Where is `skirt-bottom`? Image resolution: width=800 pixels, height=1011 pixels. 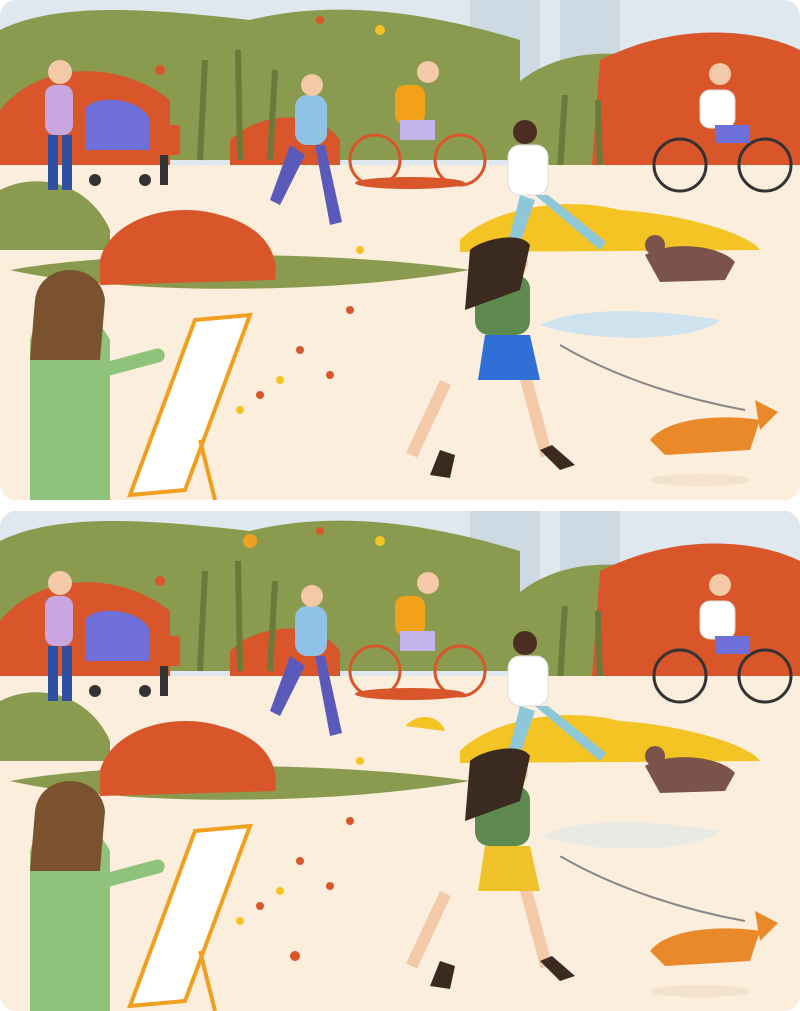
skirt-bottom is located at coordinates (509, 868).